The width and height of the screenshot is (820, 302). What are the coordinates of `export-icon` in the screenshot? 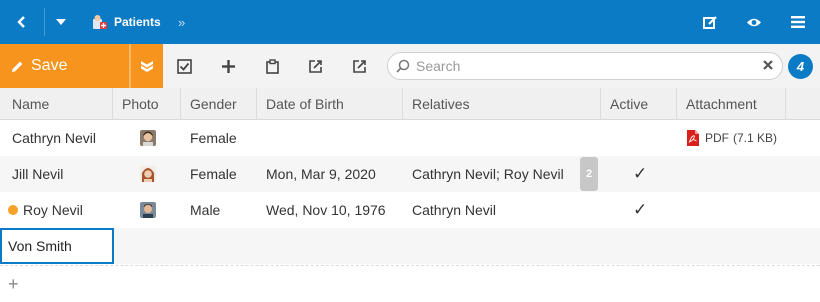 It's located at (315, 66).